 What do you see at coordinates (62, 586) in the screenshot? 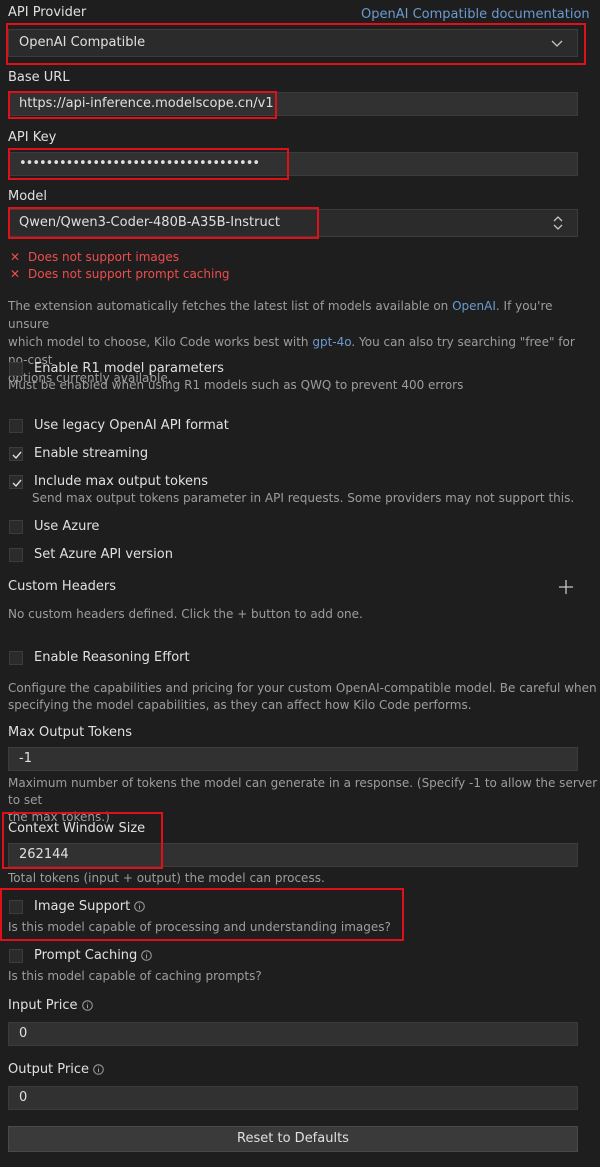
I see `custom-headers-title: Custom Headers` at bounding box center [62, 586].